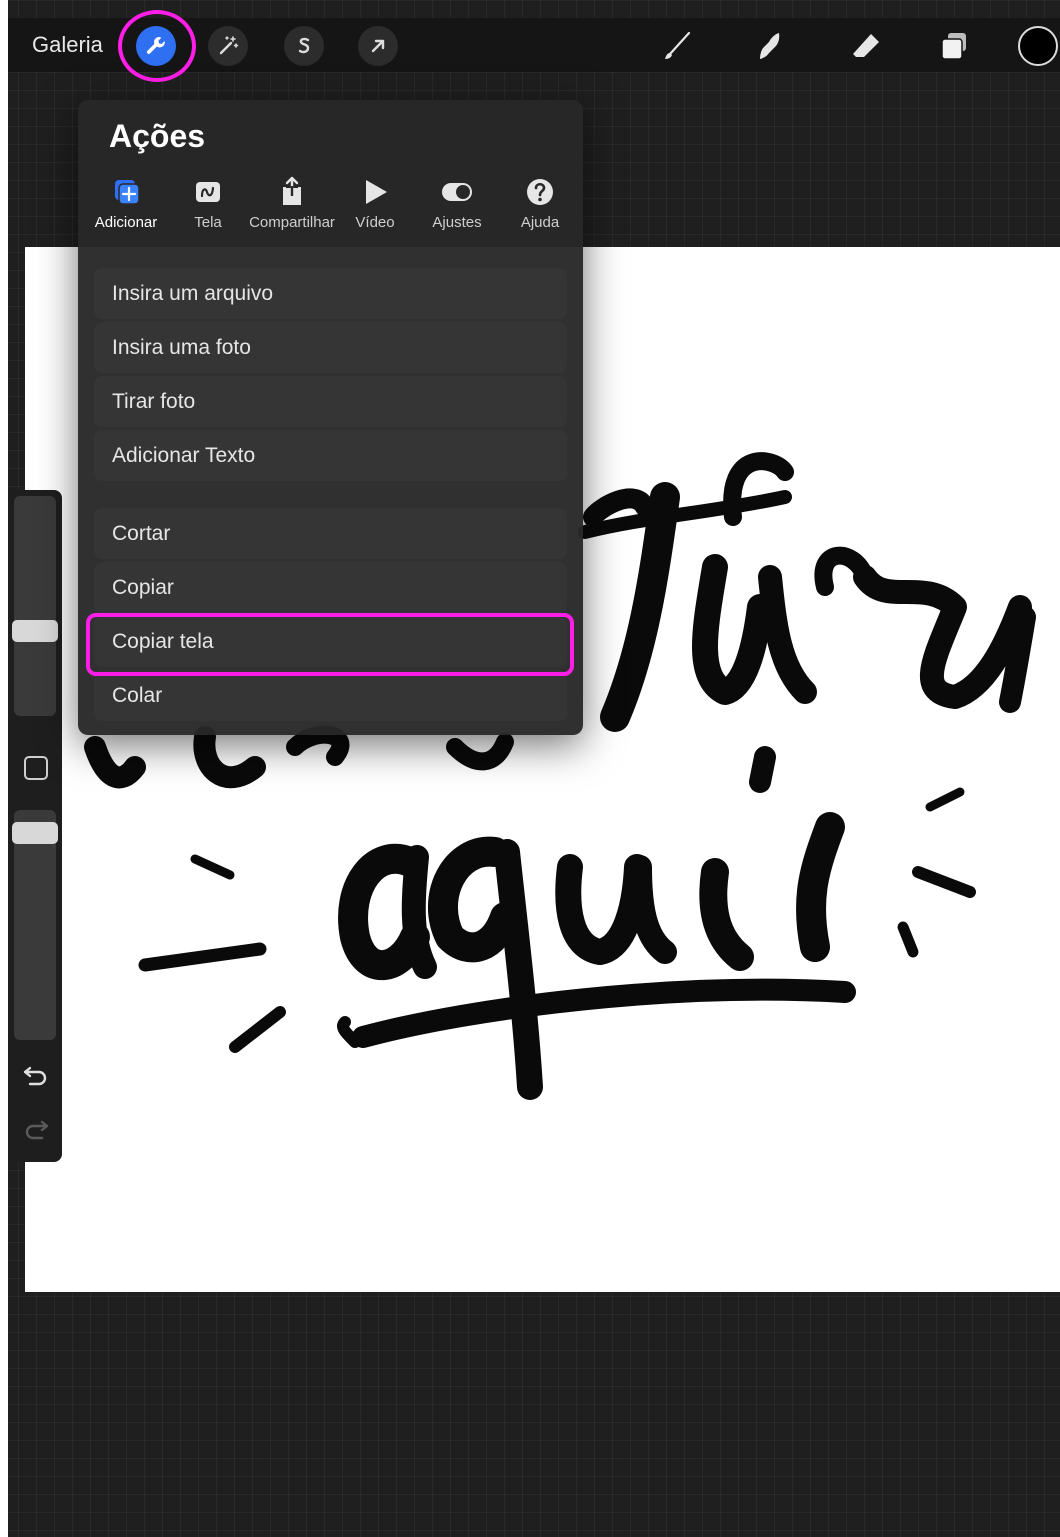  I want to click on canvas-icon, so click(208, 192).